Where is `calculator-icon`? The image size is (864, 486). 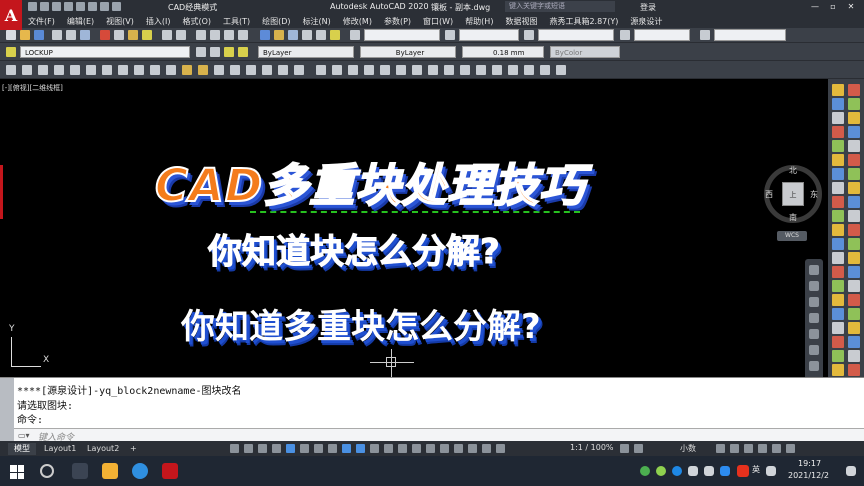
calculator-icon is located at coordinates (335, 35).